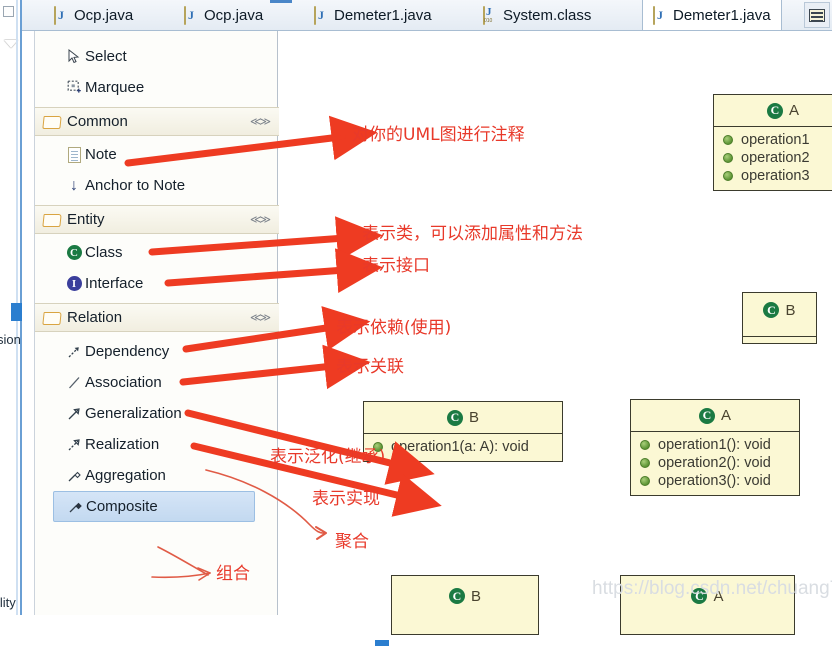 Image resolution: width=832 pixels, height=646 pixels. What do you see at coordinates (438, 135) in the screenshot?
I see `annotation-note-text: 对你的UML图进行注释` at bounding box center [438, 135].